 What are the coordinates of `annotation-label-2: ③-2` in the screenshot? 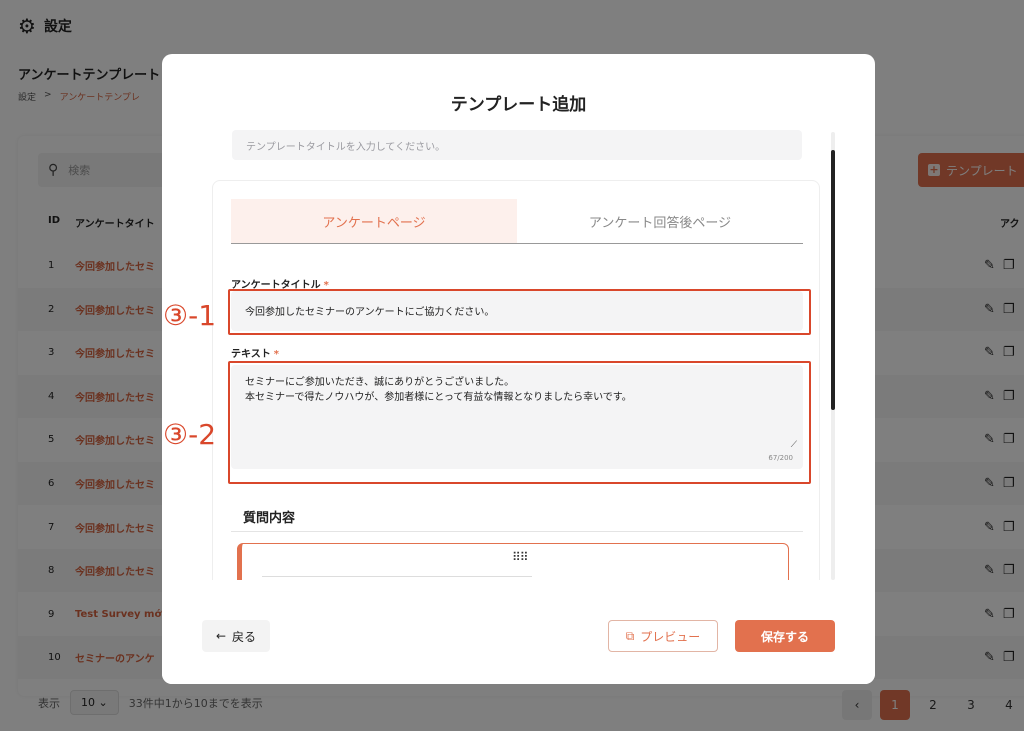 It's located at (190, 434).